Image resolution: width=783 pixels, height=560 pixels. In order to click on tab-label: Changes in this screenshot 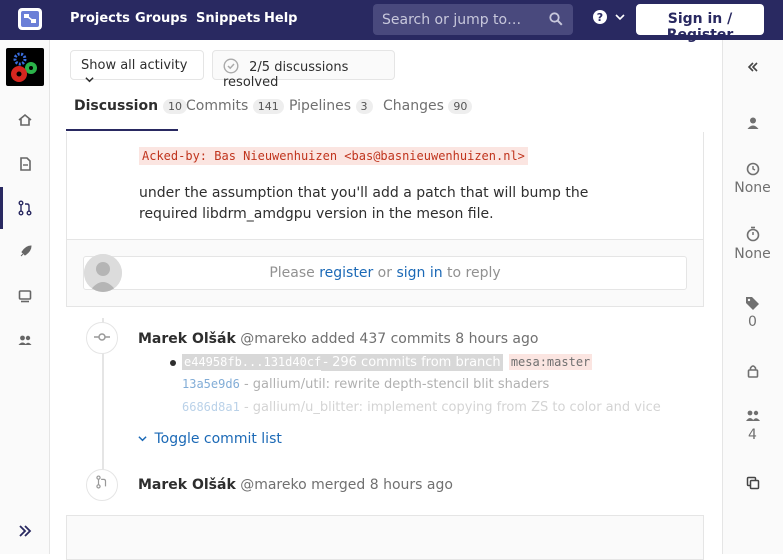, I will do `click(413, 106)`.